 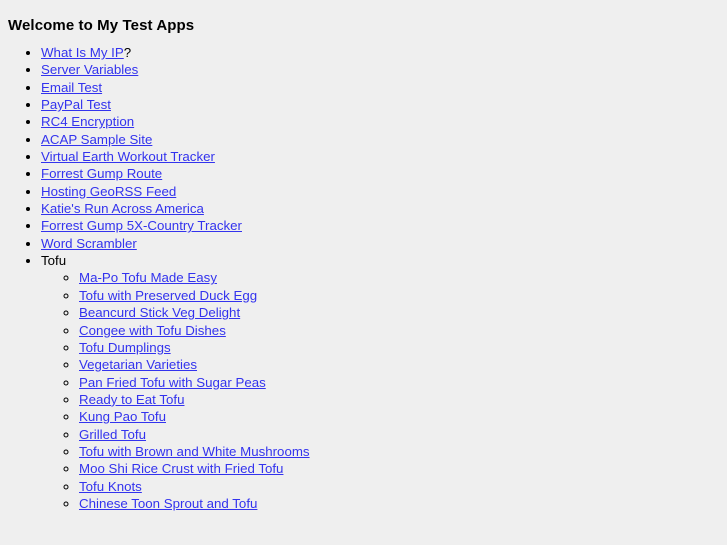 I want to click on list-item: Ready to Eat Tofu, so click(x=399, y=399).